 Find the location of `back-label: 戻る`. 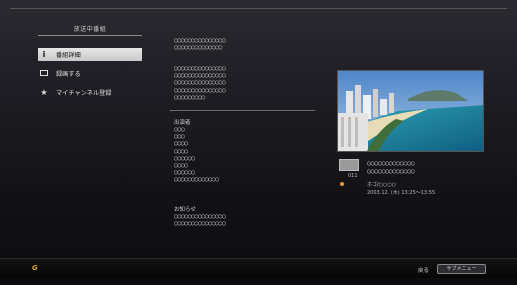

back-label: 戻る is located at coordinates (423, 270).